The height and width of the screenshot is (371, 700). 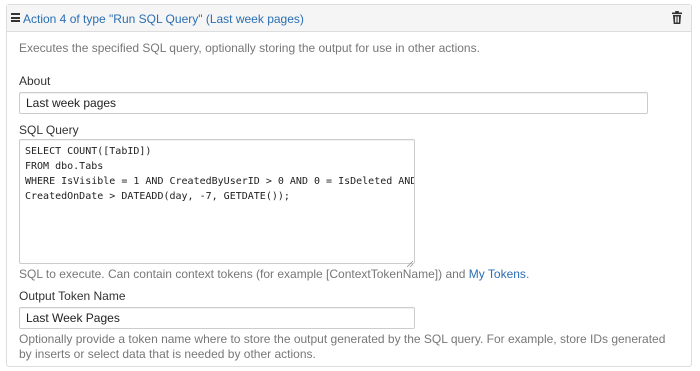 What do you see at coordinates (497, 274) in the screenshot?
I see `my-tokens-link: My Tokens` at bounding box center [497, 274].